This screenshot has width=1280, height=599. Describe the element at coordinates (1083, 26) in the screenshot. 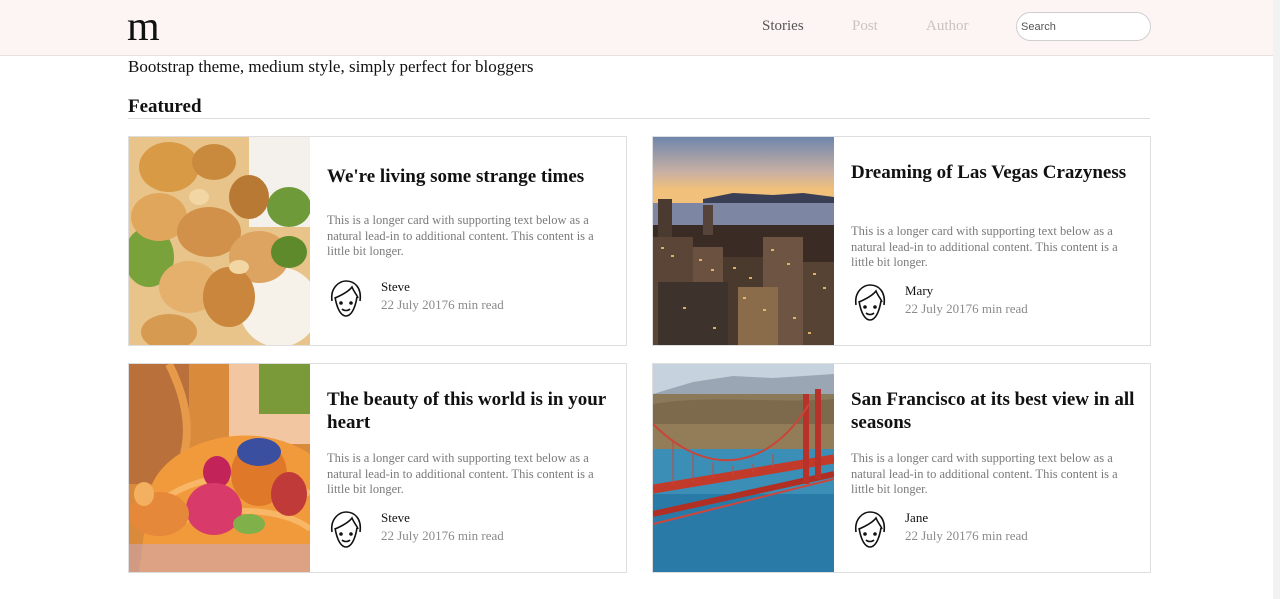

I see `search-input` at that location.